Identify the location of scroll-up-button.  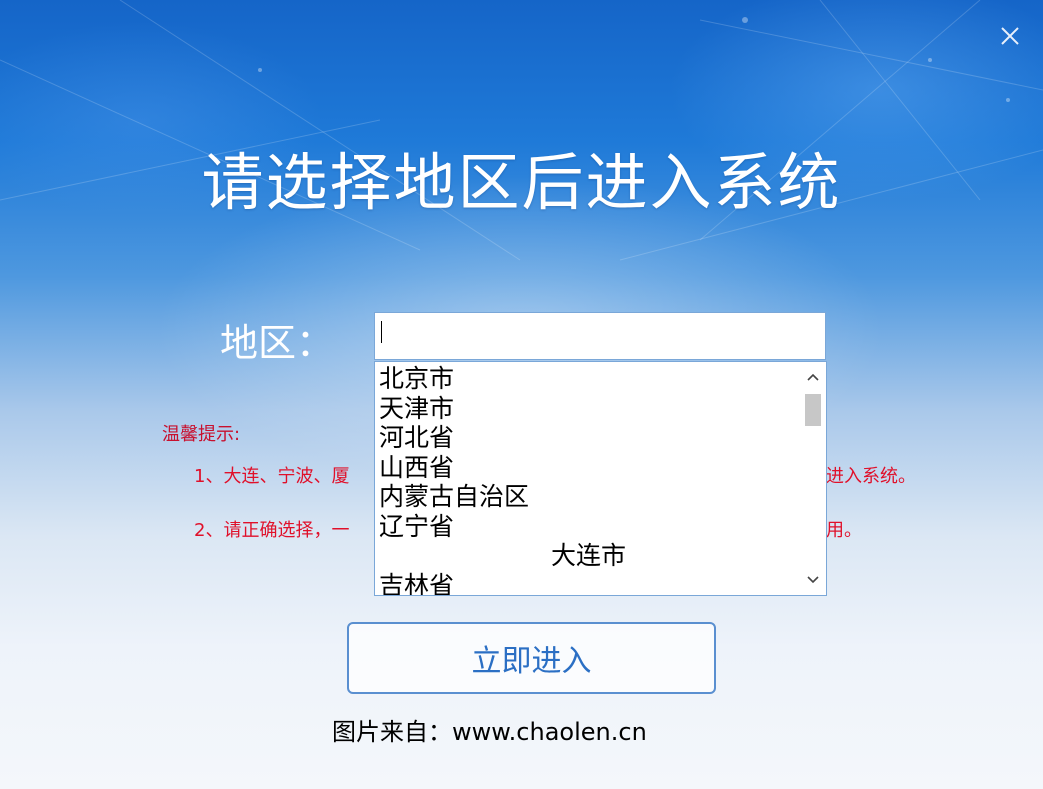
(813, 377).